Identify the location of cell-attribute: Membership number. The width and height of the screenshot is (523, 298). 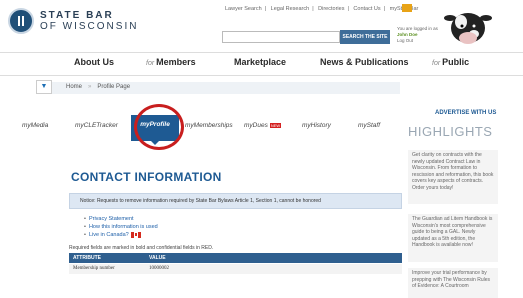
(94, 268).